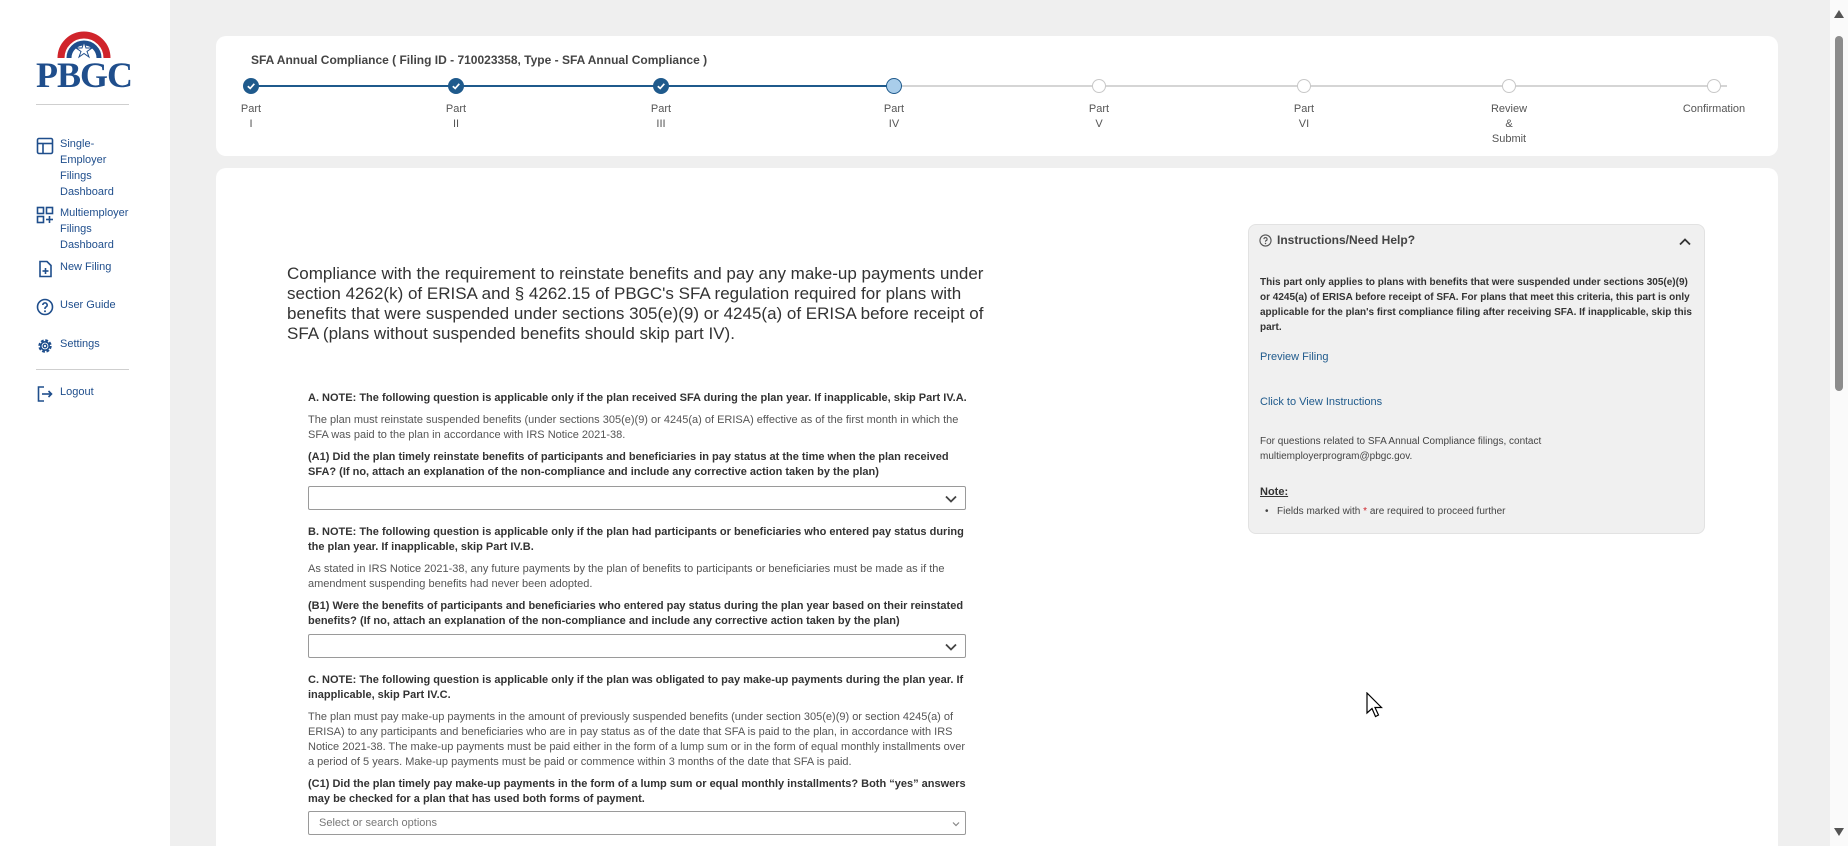  I want to click on step-label-1: Part I, so click(251, 116).